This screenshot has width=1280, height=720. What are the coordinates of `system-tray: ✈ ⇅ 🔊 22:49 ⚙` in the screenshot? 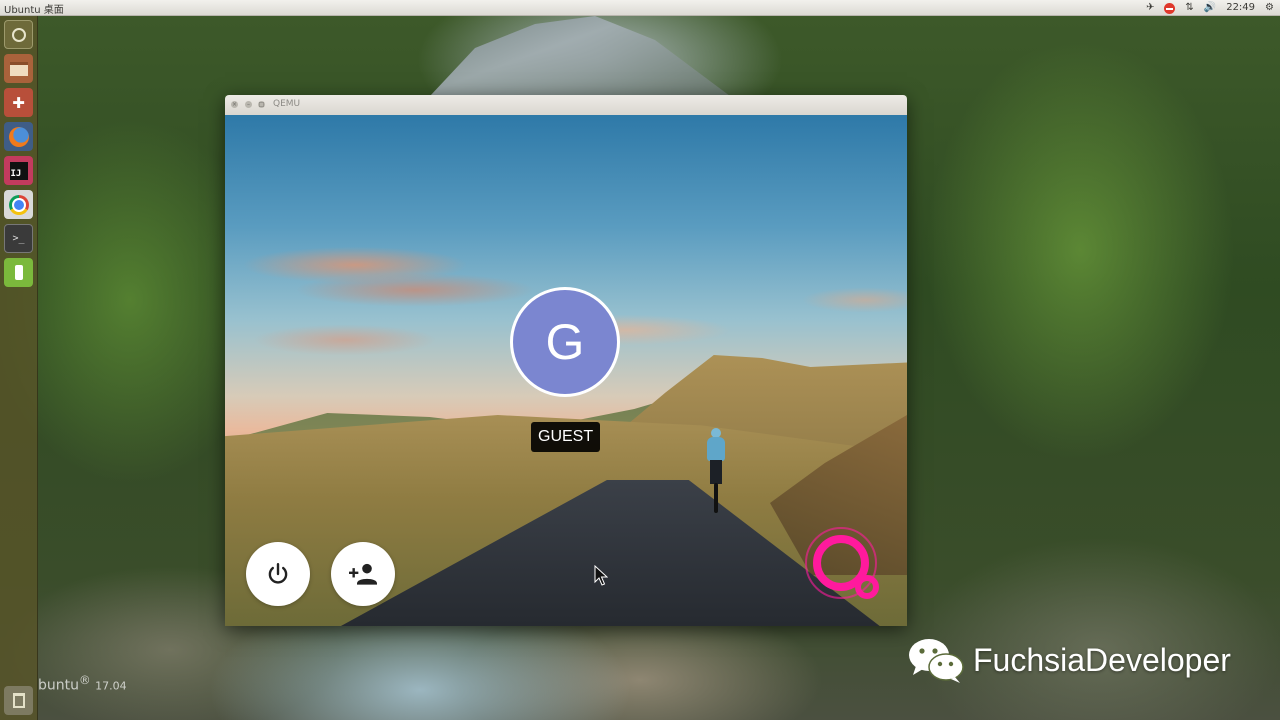 It's located at (1210, 7).